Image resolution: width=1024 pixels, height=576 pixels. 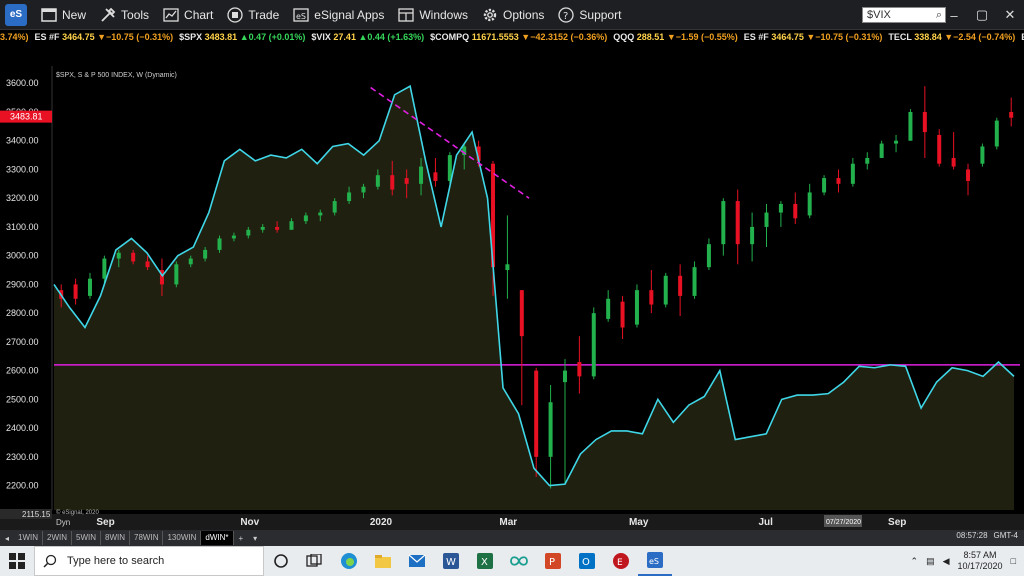 What do you see at coordinates (241, 538) in the screenshot?
I see `add-tab-button: +` at bounding box center [241, 538].